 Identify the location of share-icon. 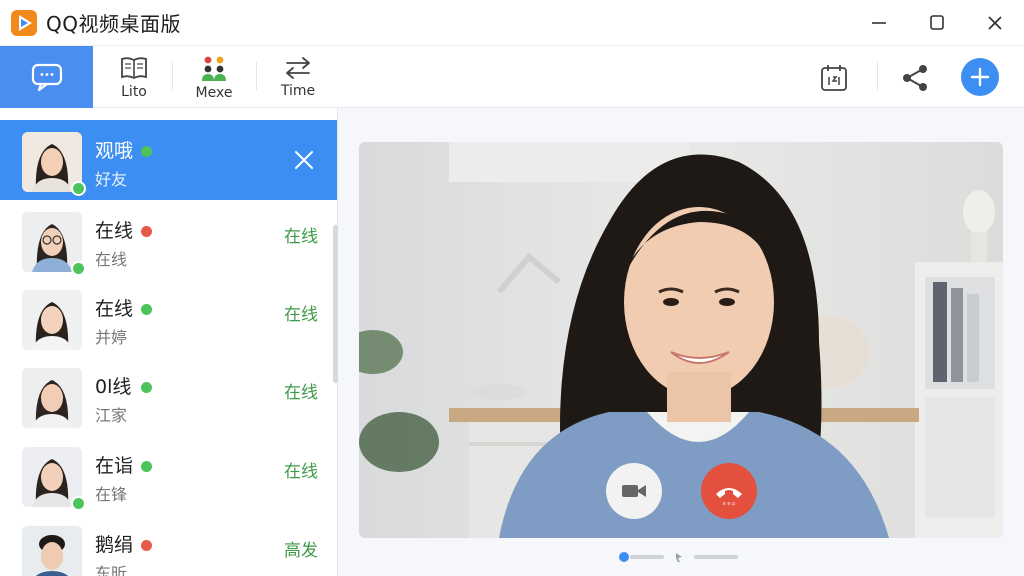
(915, 78).